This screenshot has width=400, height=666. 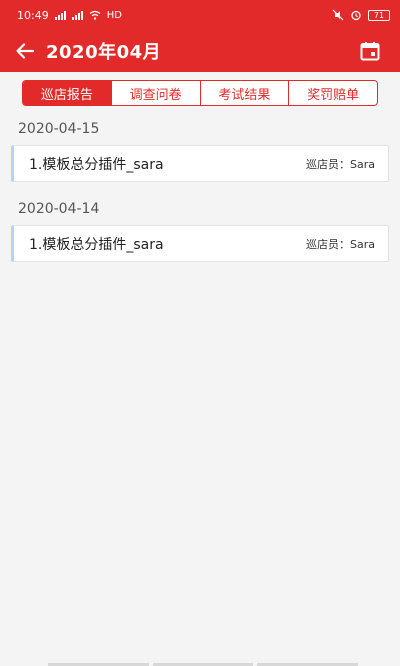 I want to click on wifi-icon, so click(x=95, y=15).